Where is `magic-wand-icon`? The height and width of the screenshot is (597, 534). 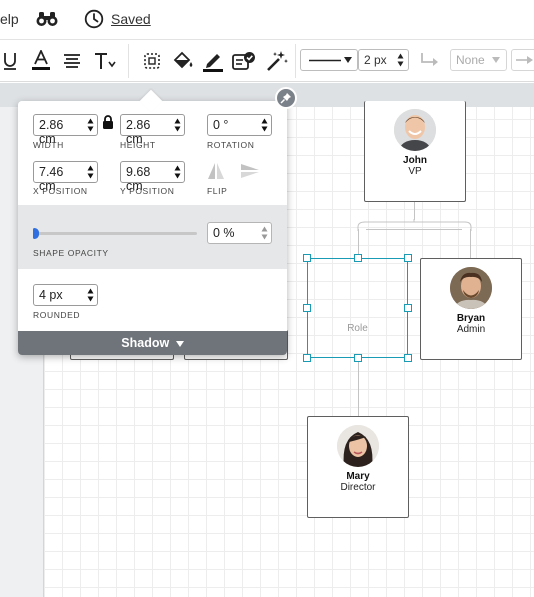
magic-wand-icon is located at coordinates (277, 61).